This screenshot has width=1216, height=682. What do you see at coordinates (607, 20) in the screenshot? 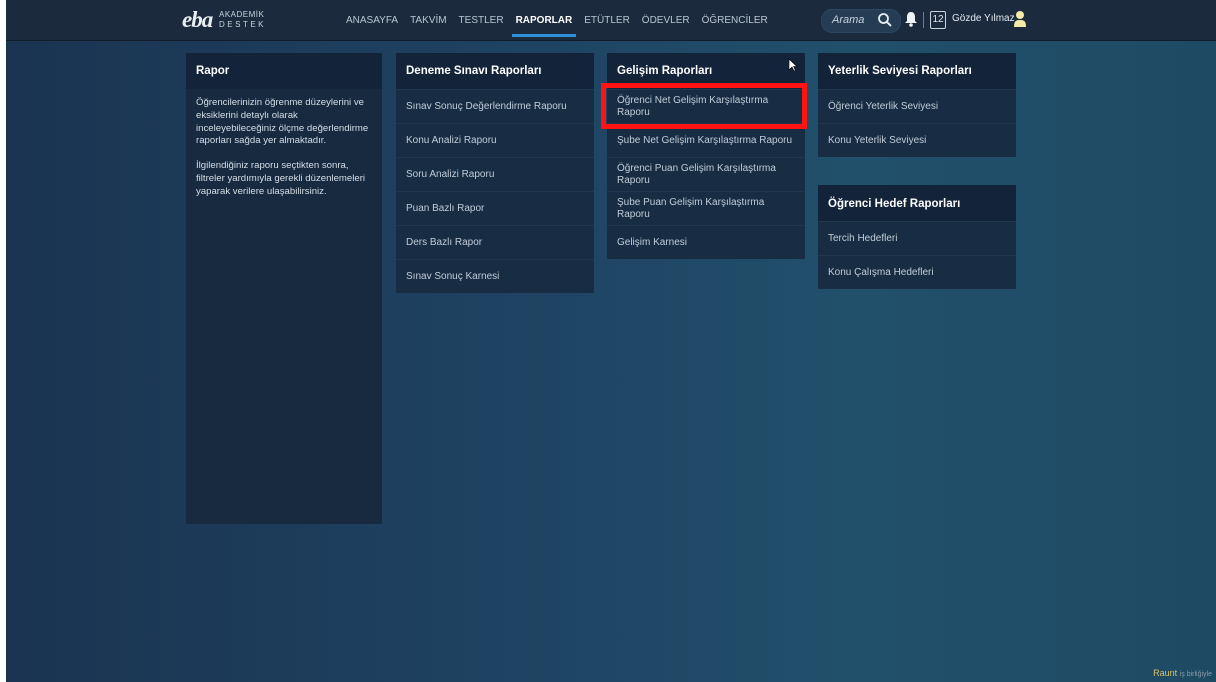
I see `nav-etutler: ETÜTLER` at bounding box center [607, 20].